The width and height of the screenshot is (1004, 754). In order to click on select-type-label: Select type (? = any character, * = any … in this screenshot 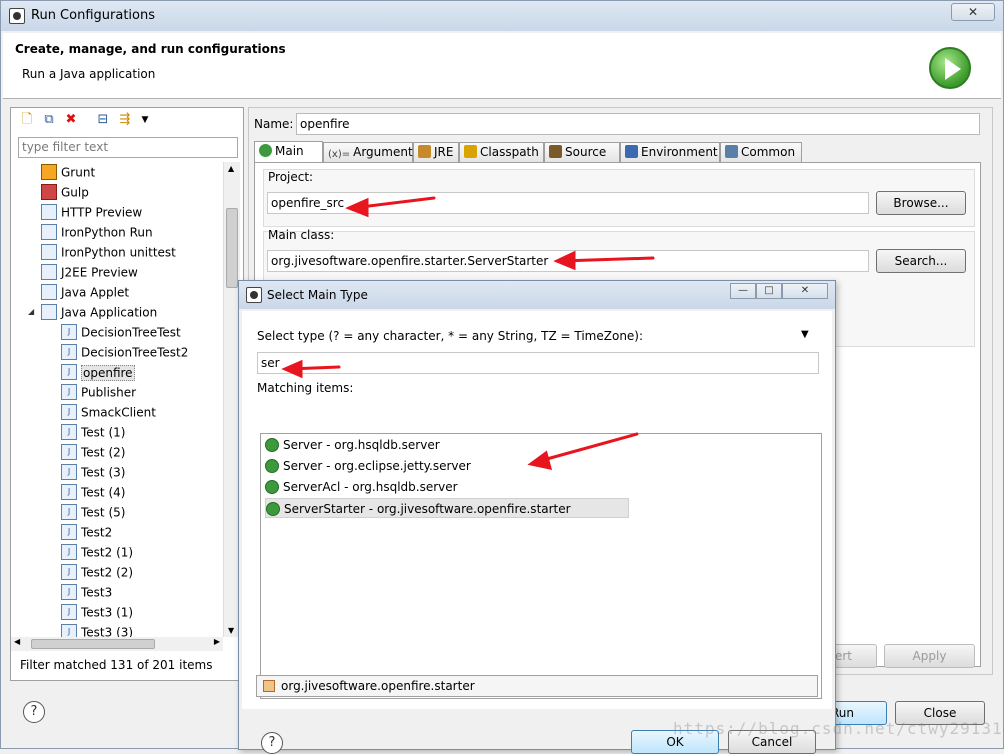, I will do `click(450, 336)`.